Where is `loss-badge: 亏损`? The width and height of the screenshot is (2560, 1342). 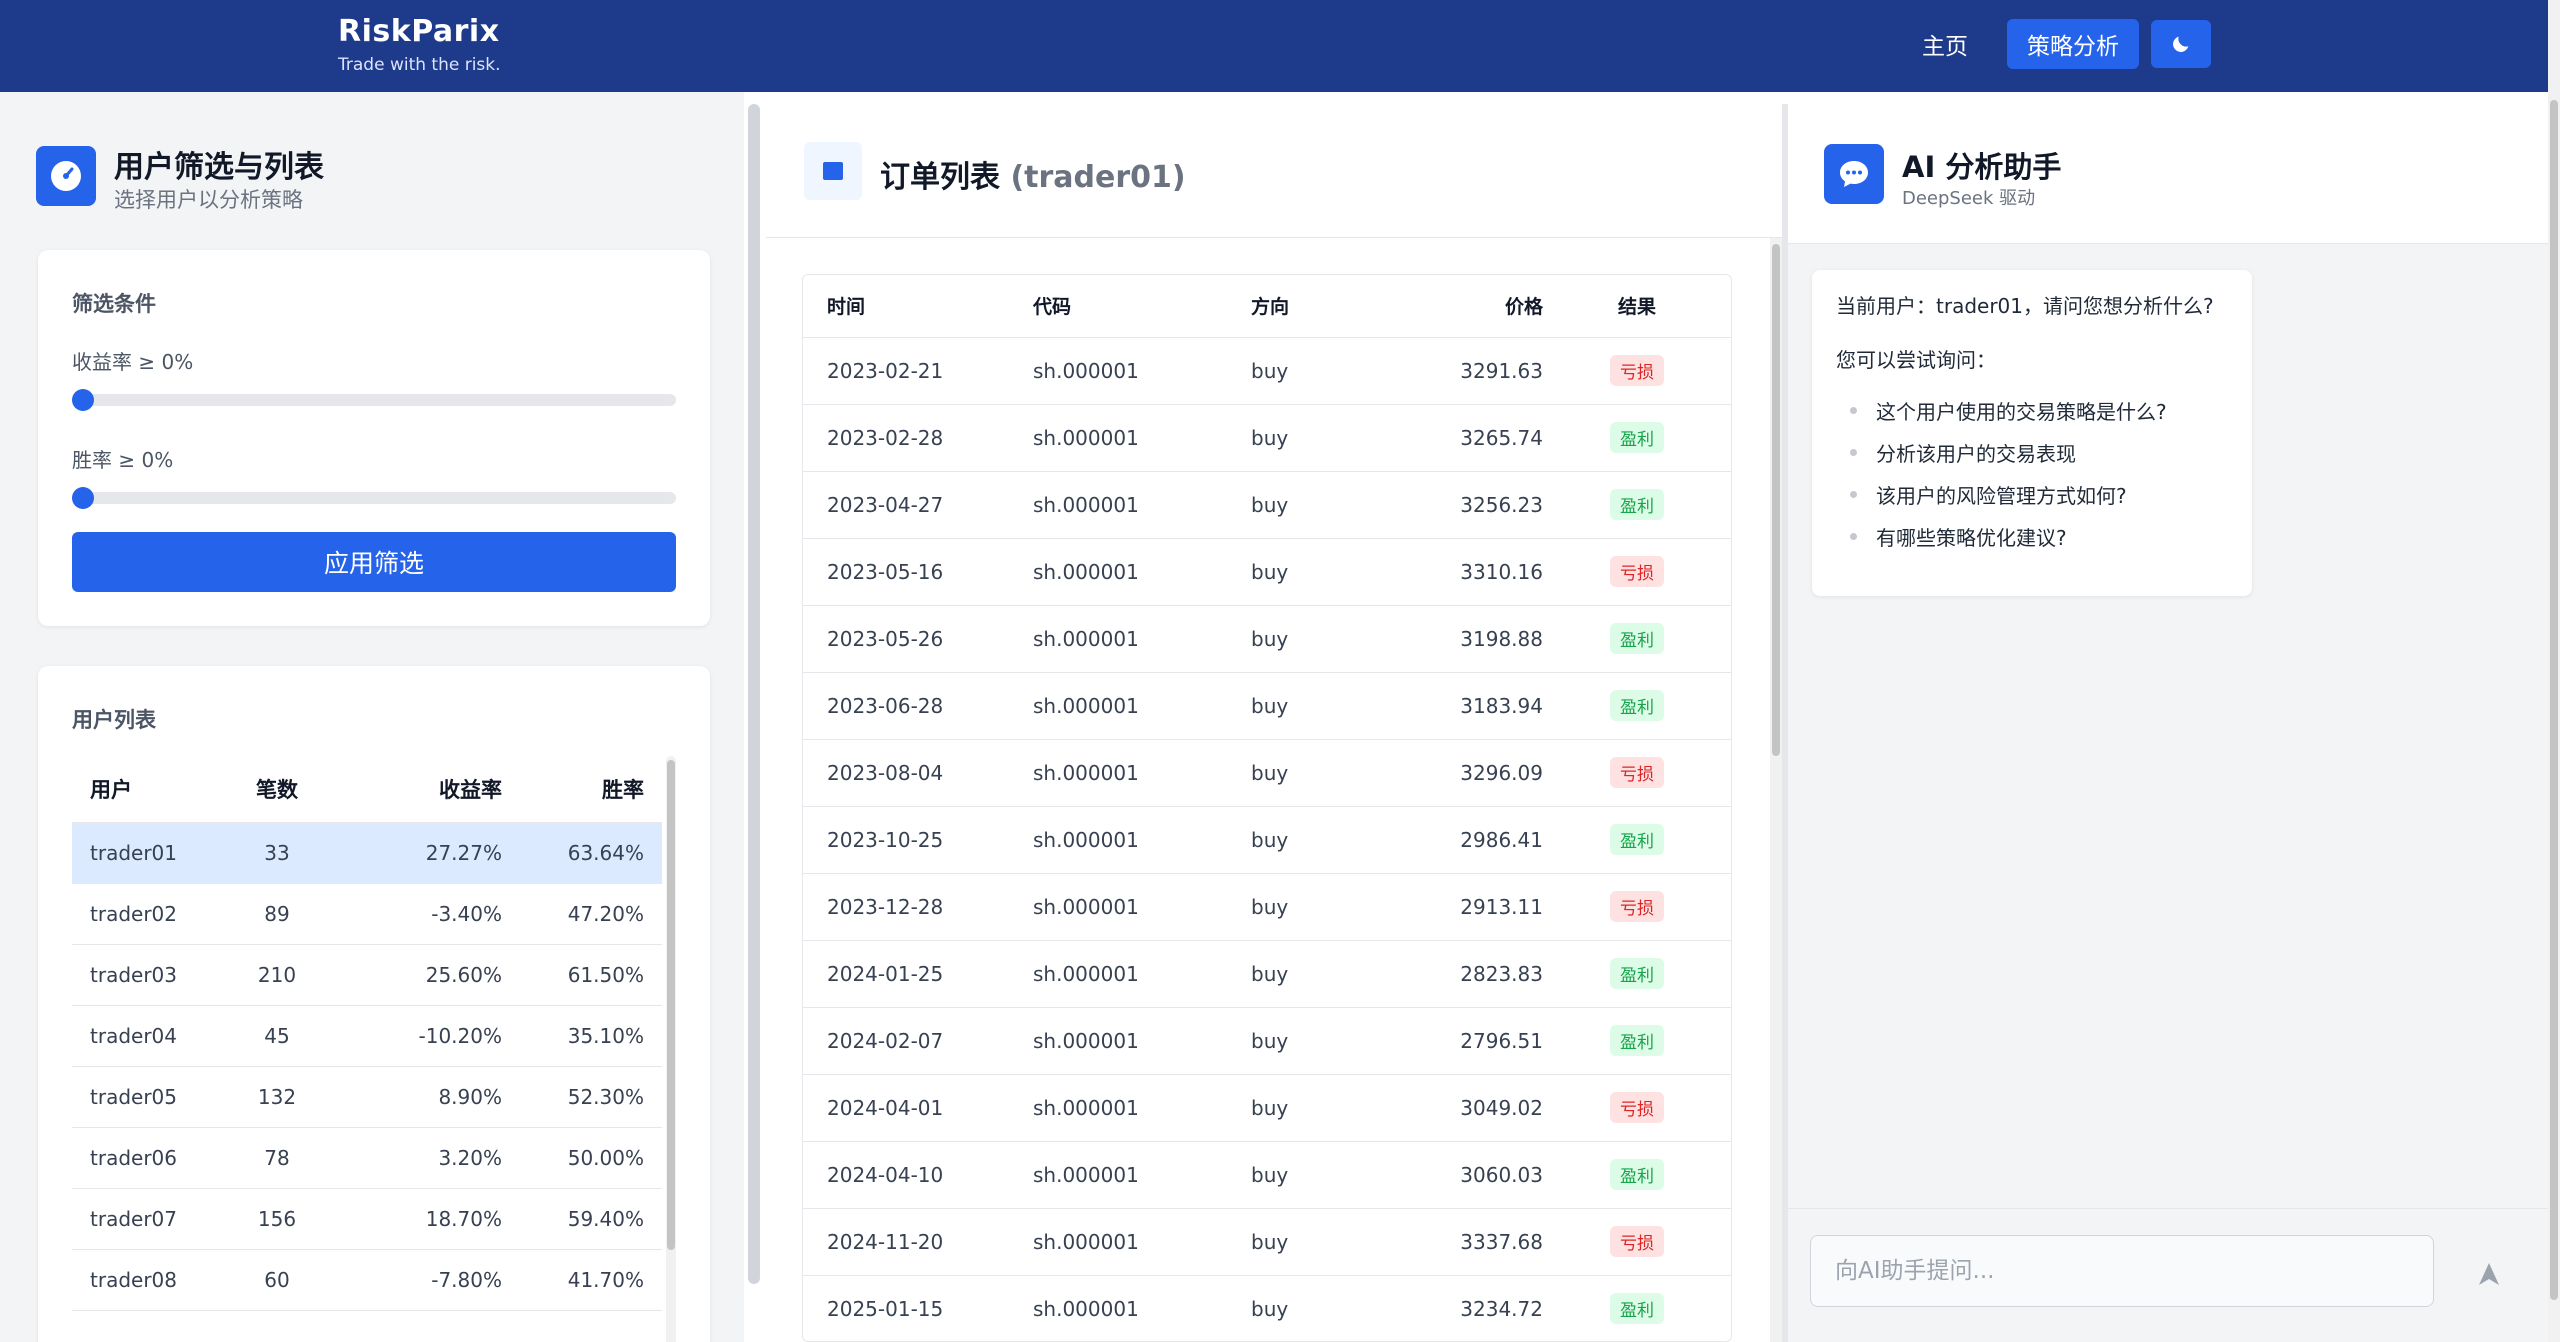 loss-badge: 亏损 is located at coordinates (1637, 370).